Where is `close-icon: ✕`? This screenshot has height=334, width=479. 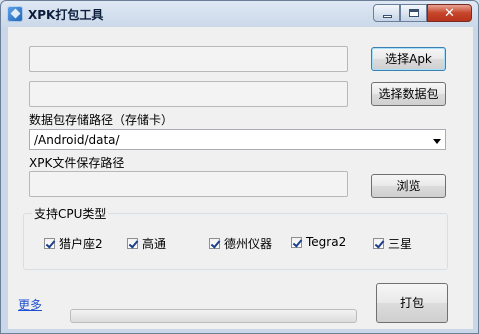
close-icon: ✕ is located at coordinates (449, 13).